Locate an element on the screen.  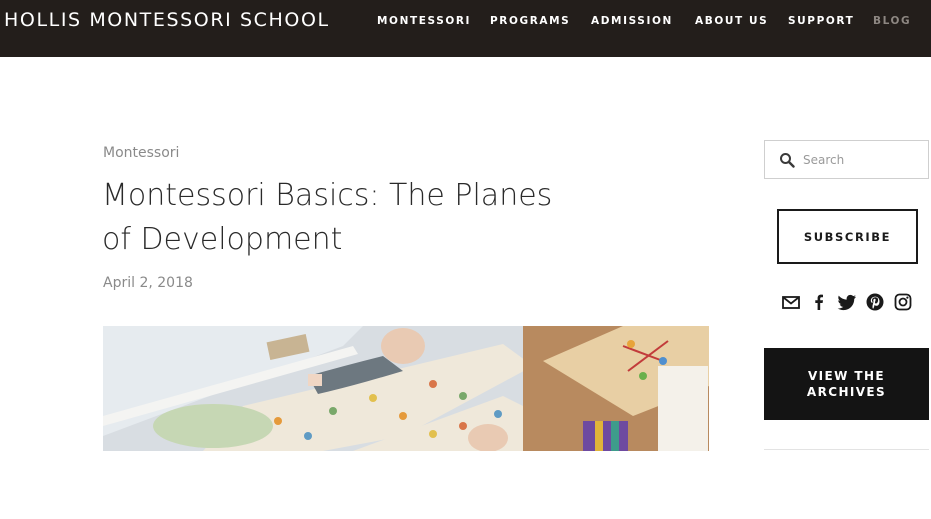
social-links is located at coordinates (848, 302).